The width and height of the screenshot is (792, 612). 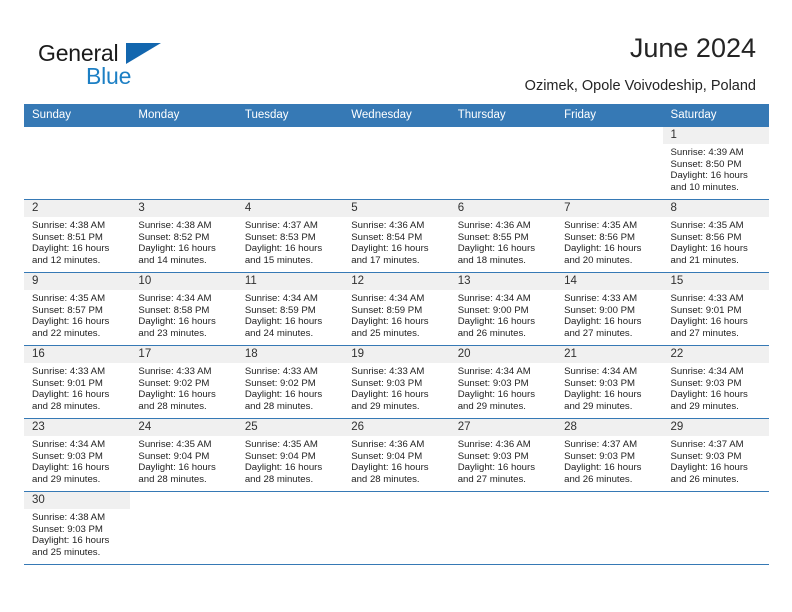 What do you see at coordinates (491, 333) in the screenshot?
I see `sun-info-daylight-line2: and 26 minutes.` at bounding box center [491, 333].